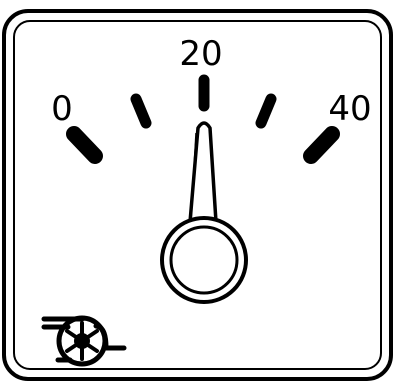  I want to click on needle-hub, so click(204, 260).